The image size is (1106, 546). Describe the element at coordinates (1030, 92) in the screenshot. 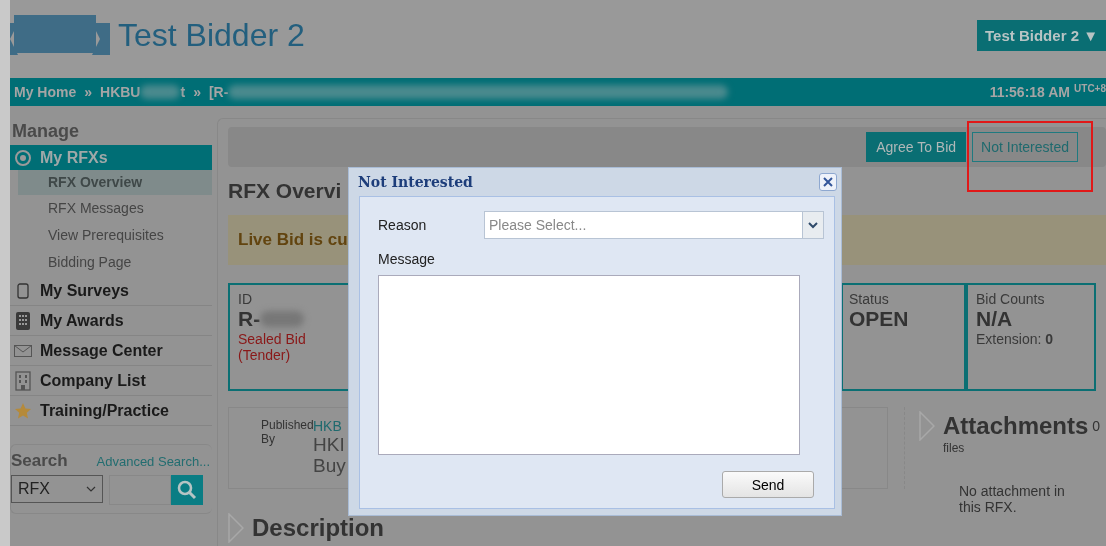

I see `clock-time: 11:56:18 AM` at that location.